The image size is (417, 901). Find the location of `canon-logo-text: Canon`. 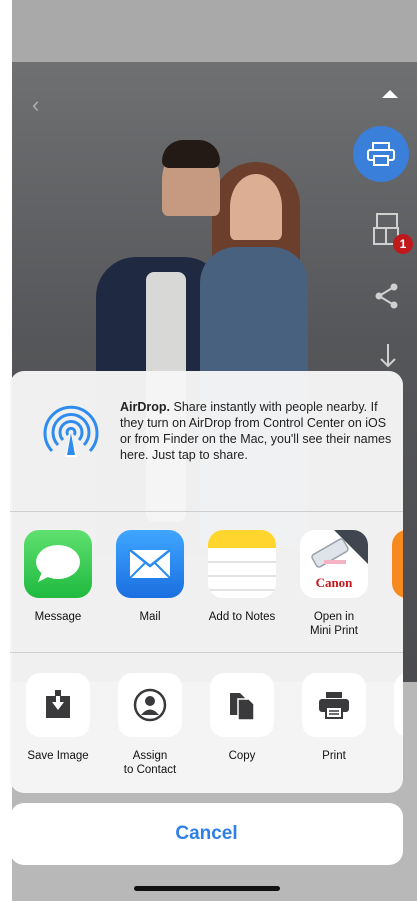

canon-logo-text: Canon is located at coordinates (334, 582).